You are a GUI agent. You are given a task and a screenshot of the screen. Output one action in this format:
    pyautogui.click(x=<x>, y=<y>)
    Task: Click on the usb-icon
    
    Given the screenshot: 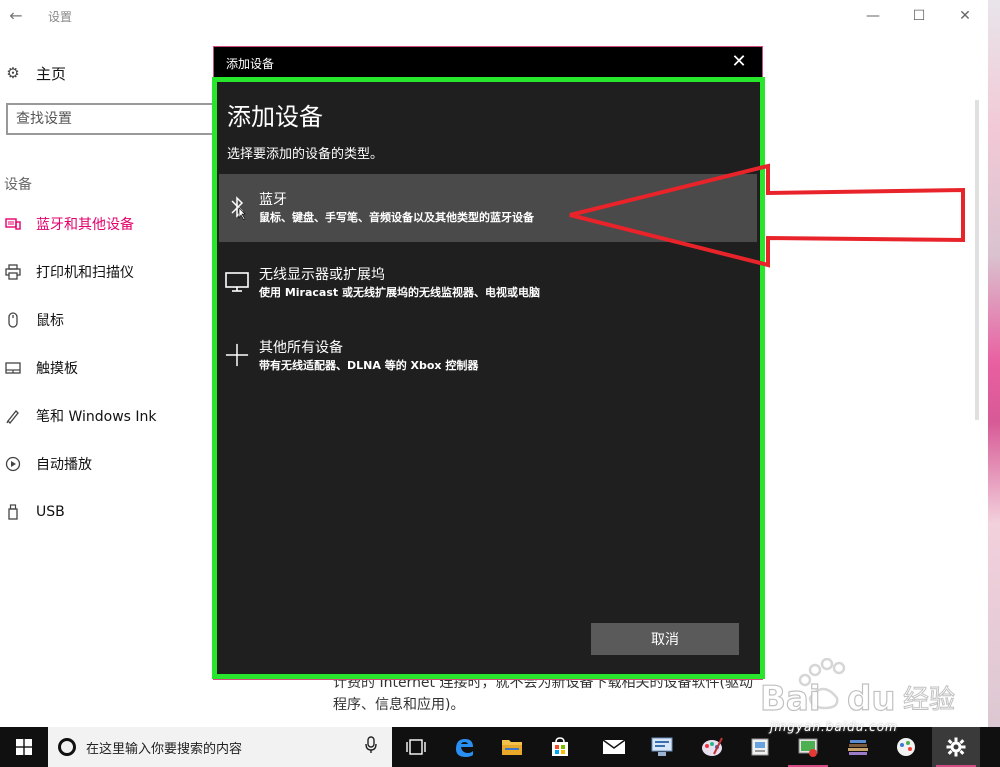 What is the action you would take?
    pyautogui.click(x=13, y=512)
    